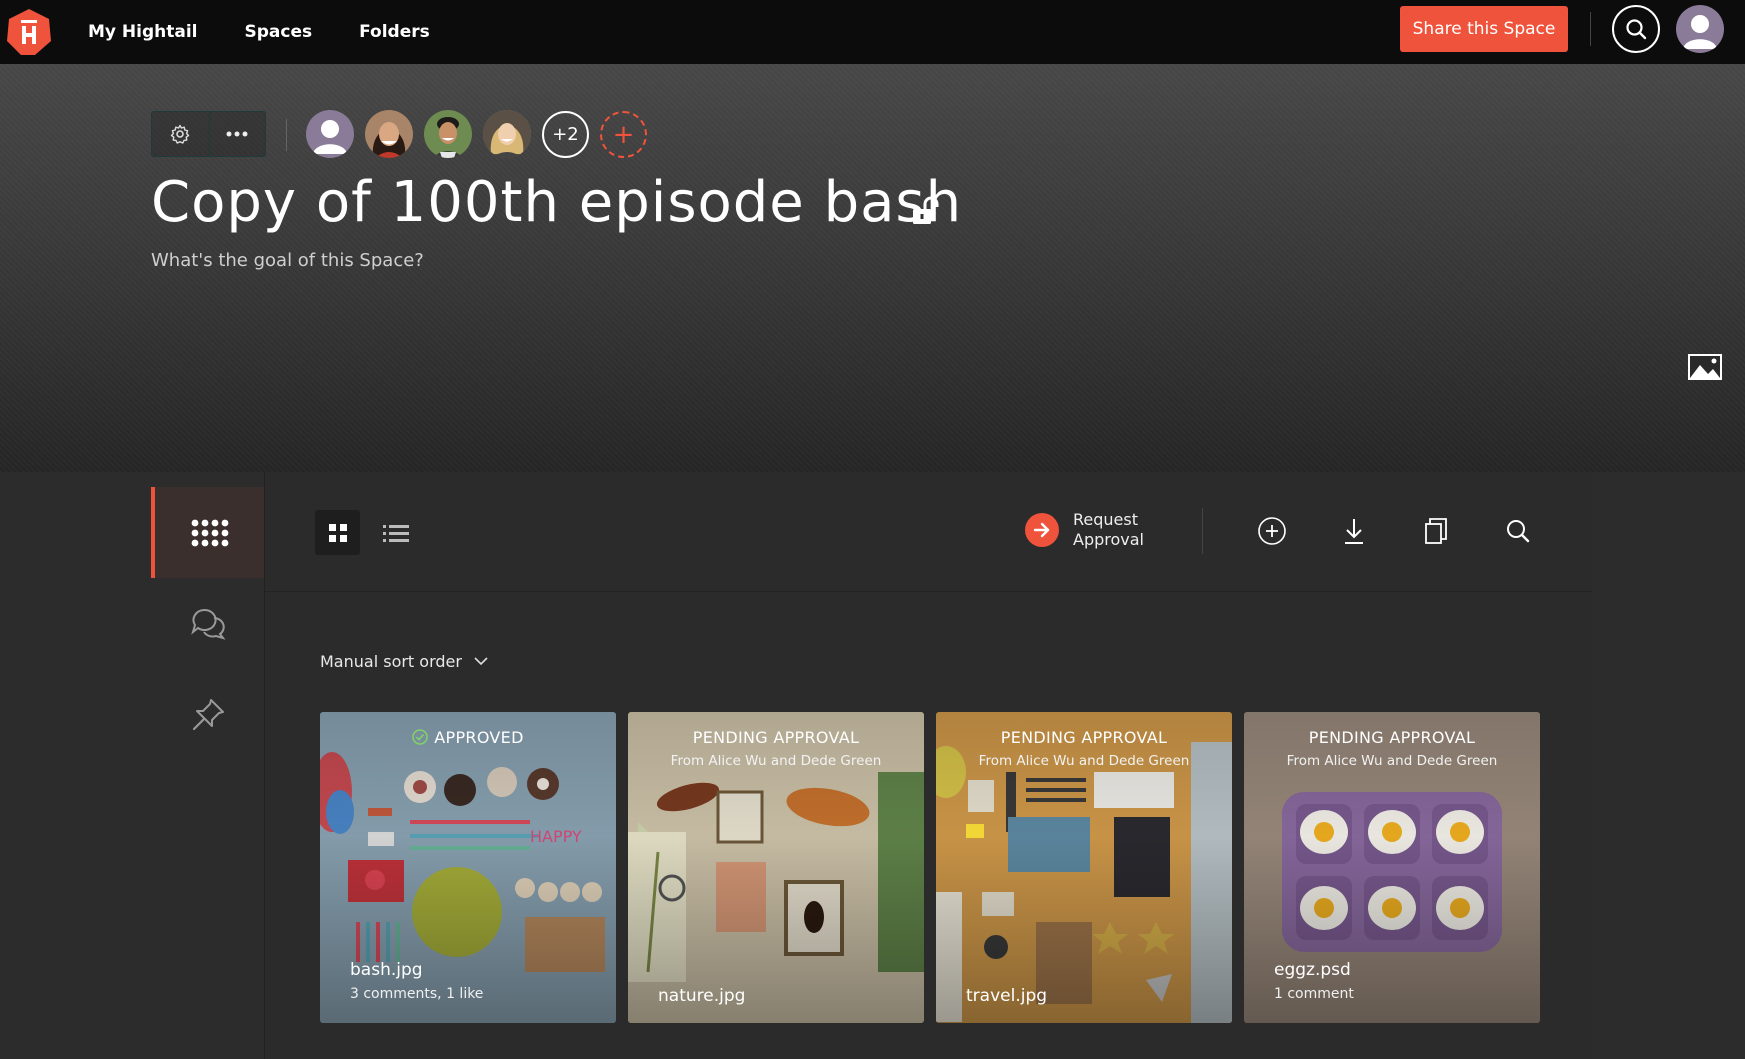 The height and width of the screenshot is (1059, 1745). Describe the element at coordinates (386, 970) in the screenshot. I see `file-name: bash.jpg` at that location.